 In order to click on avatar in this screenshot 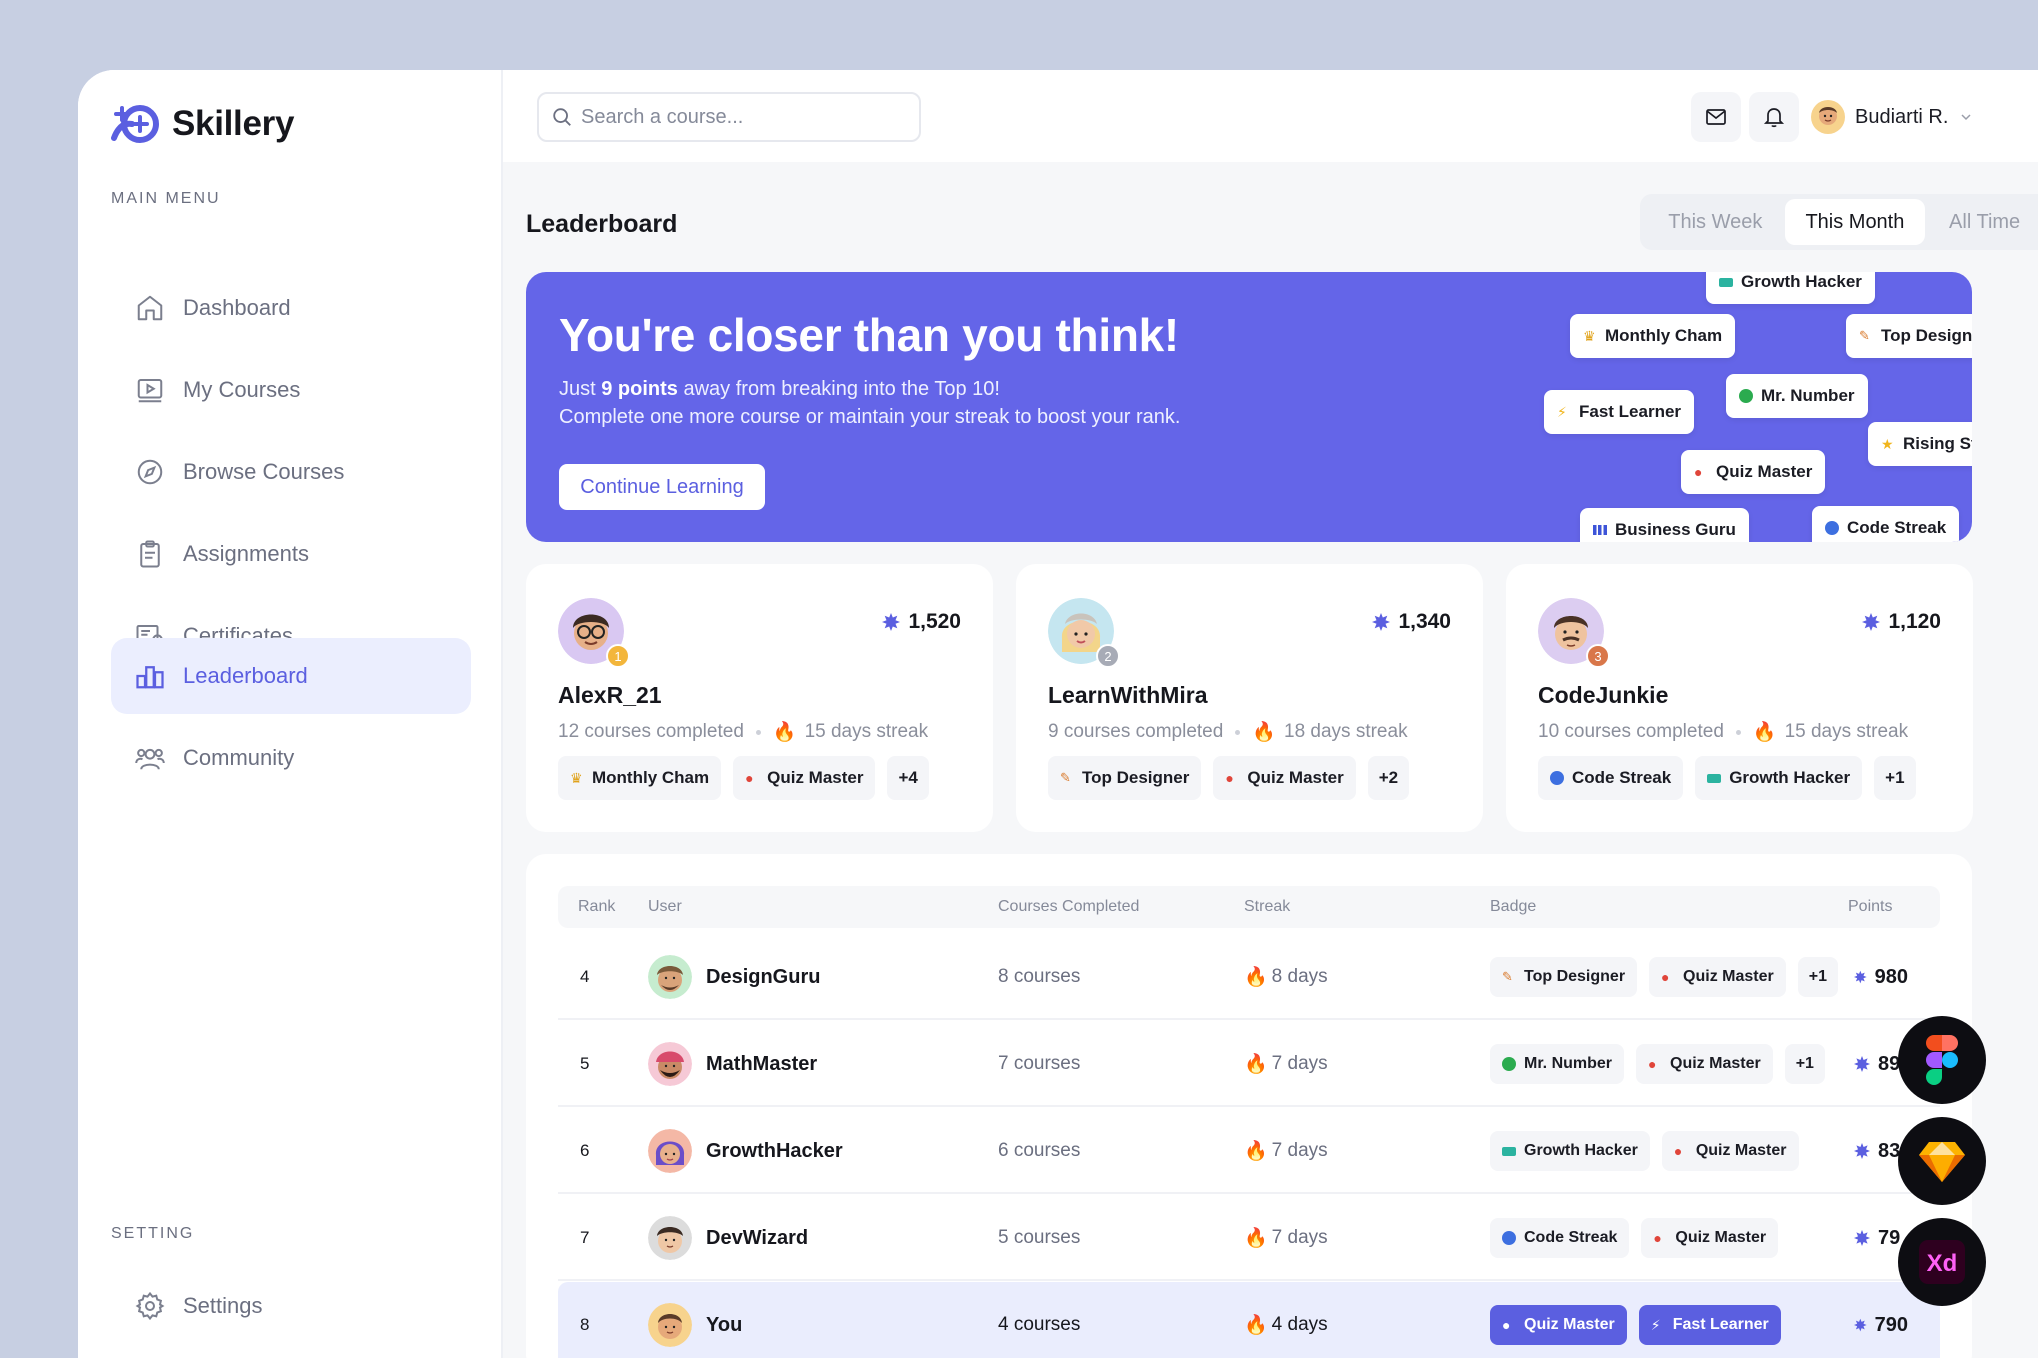, I will do `click(1828, 117)`.